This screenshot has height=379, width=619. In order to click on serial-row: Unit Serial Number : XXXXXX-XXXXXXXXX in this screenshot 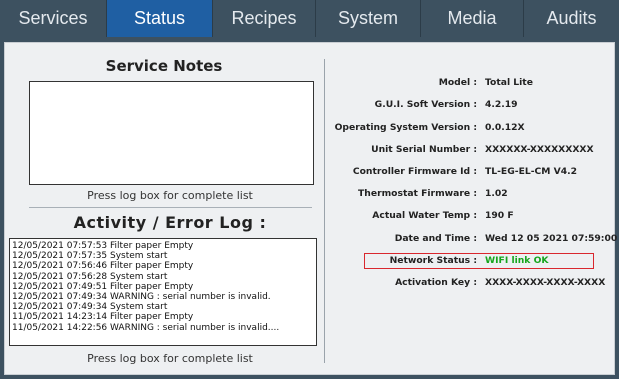, I will do `click(471, 151)`.